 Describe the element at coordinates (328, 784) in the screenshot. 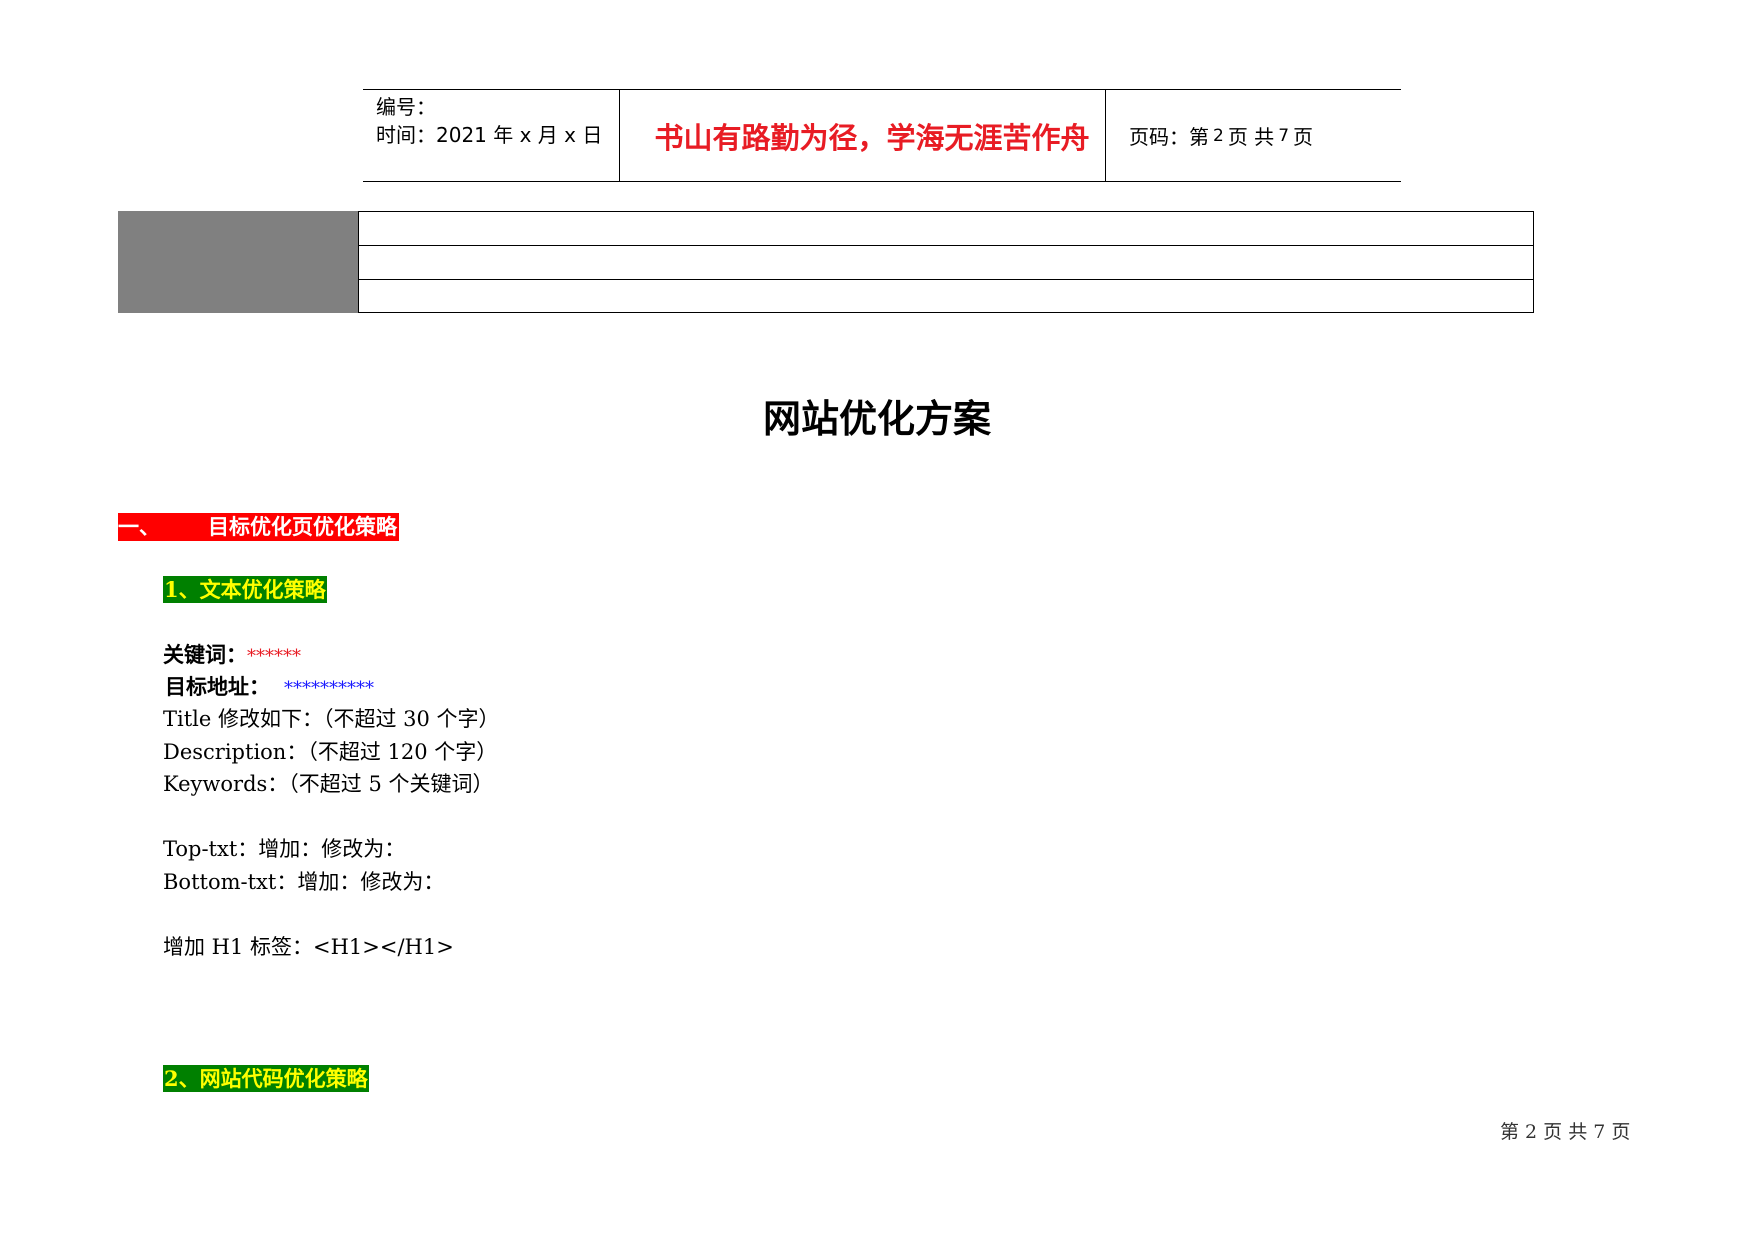

I see `keywords-line: Keywords：（不超过 5 个关键词）` at that location.